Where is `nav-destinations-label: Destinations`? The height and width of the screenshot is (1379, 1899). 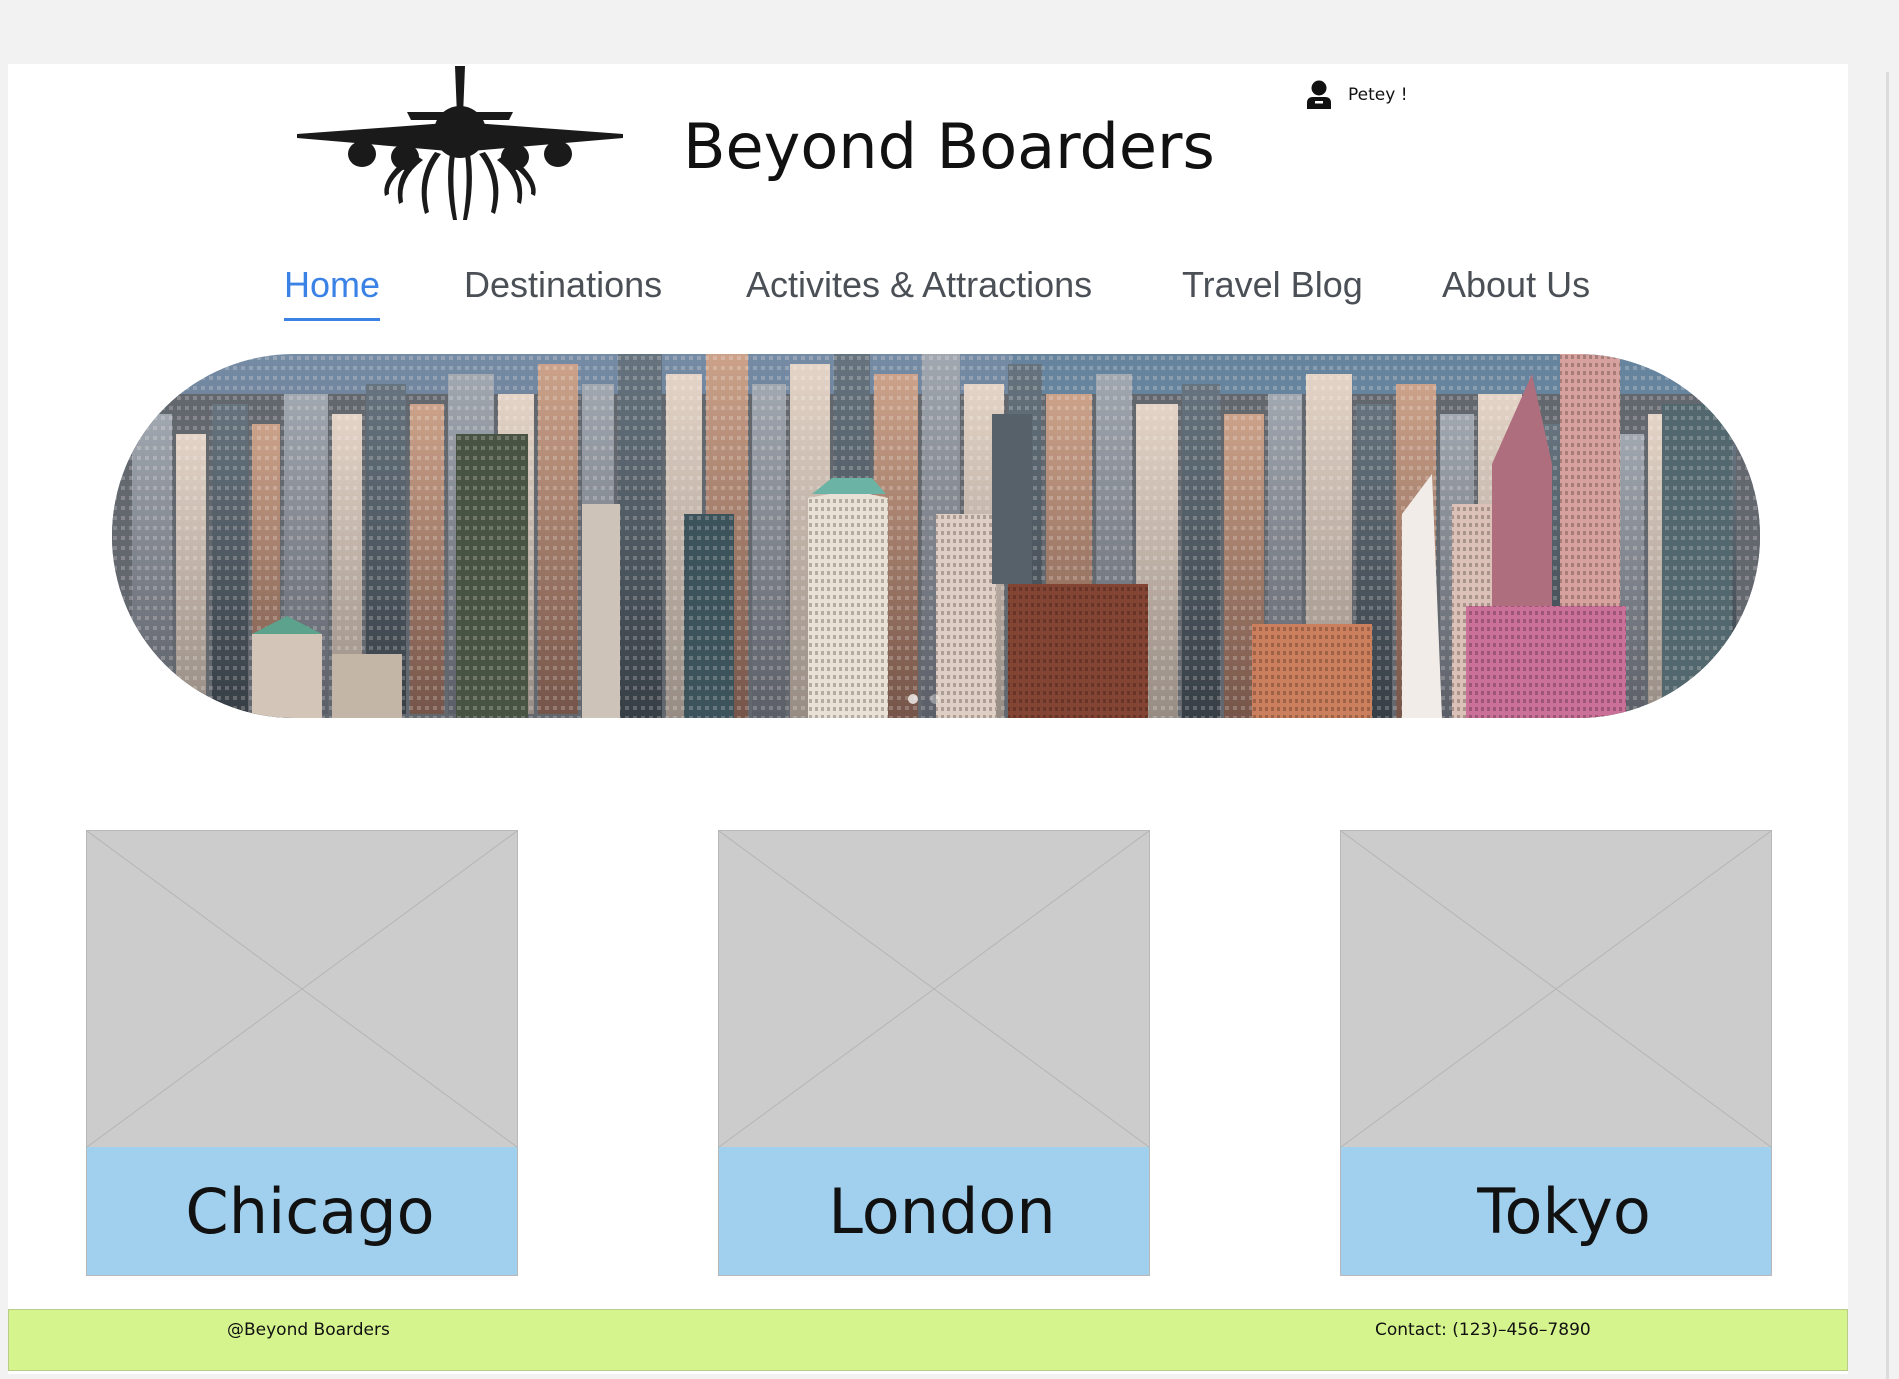
nav-destinations-label: Destinations is located at coordinates (563, 284).